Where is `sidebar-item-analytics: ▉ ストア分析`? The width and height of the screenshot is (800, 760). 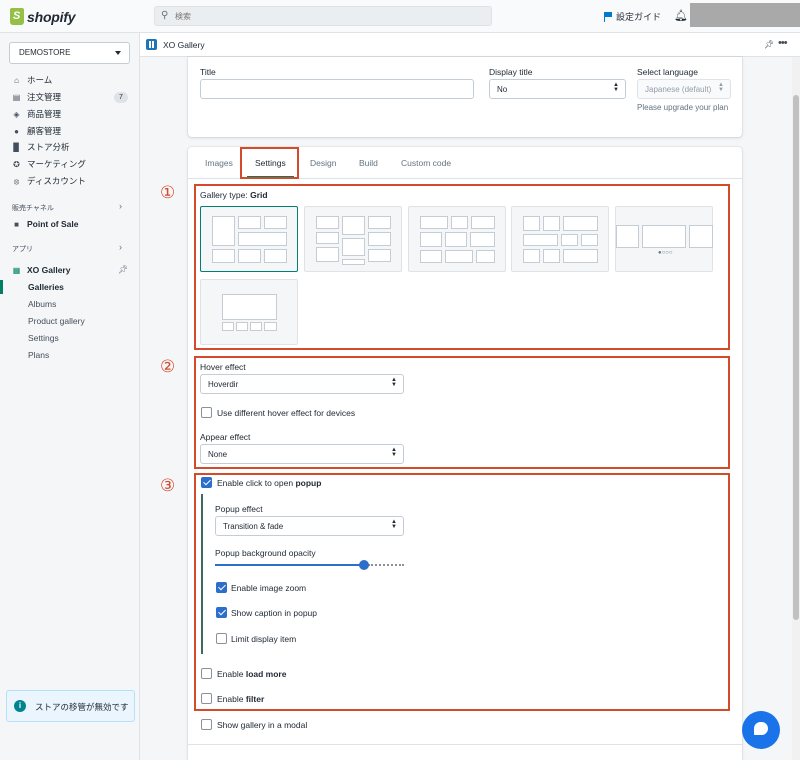
sidebar-item-analytics: ▉ ストア分析 is located at coordinates (40, 147).